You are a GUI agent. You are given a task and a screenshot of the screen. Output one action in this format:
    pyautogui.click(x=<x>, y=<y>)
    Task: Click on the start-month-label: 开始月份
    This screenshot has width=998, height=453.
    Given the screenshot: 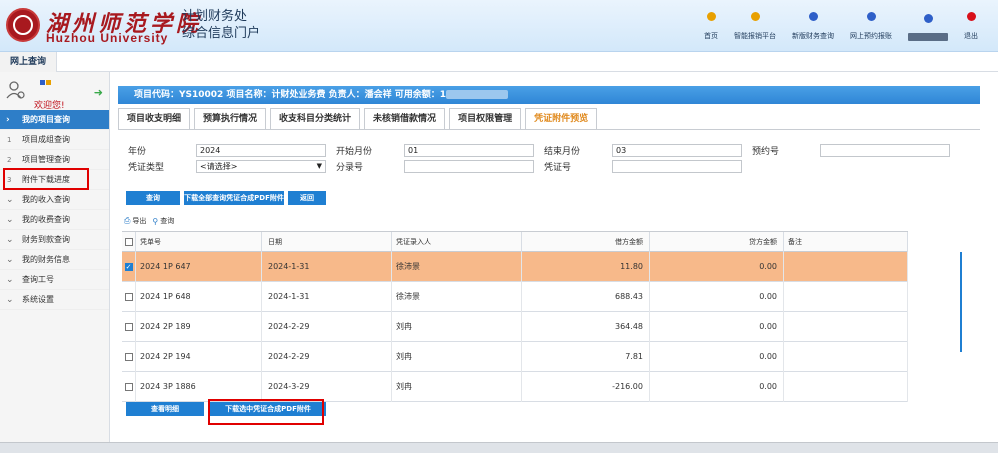 What is the action you would take?
    pyautogui.click(x=354, y=151)
    